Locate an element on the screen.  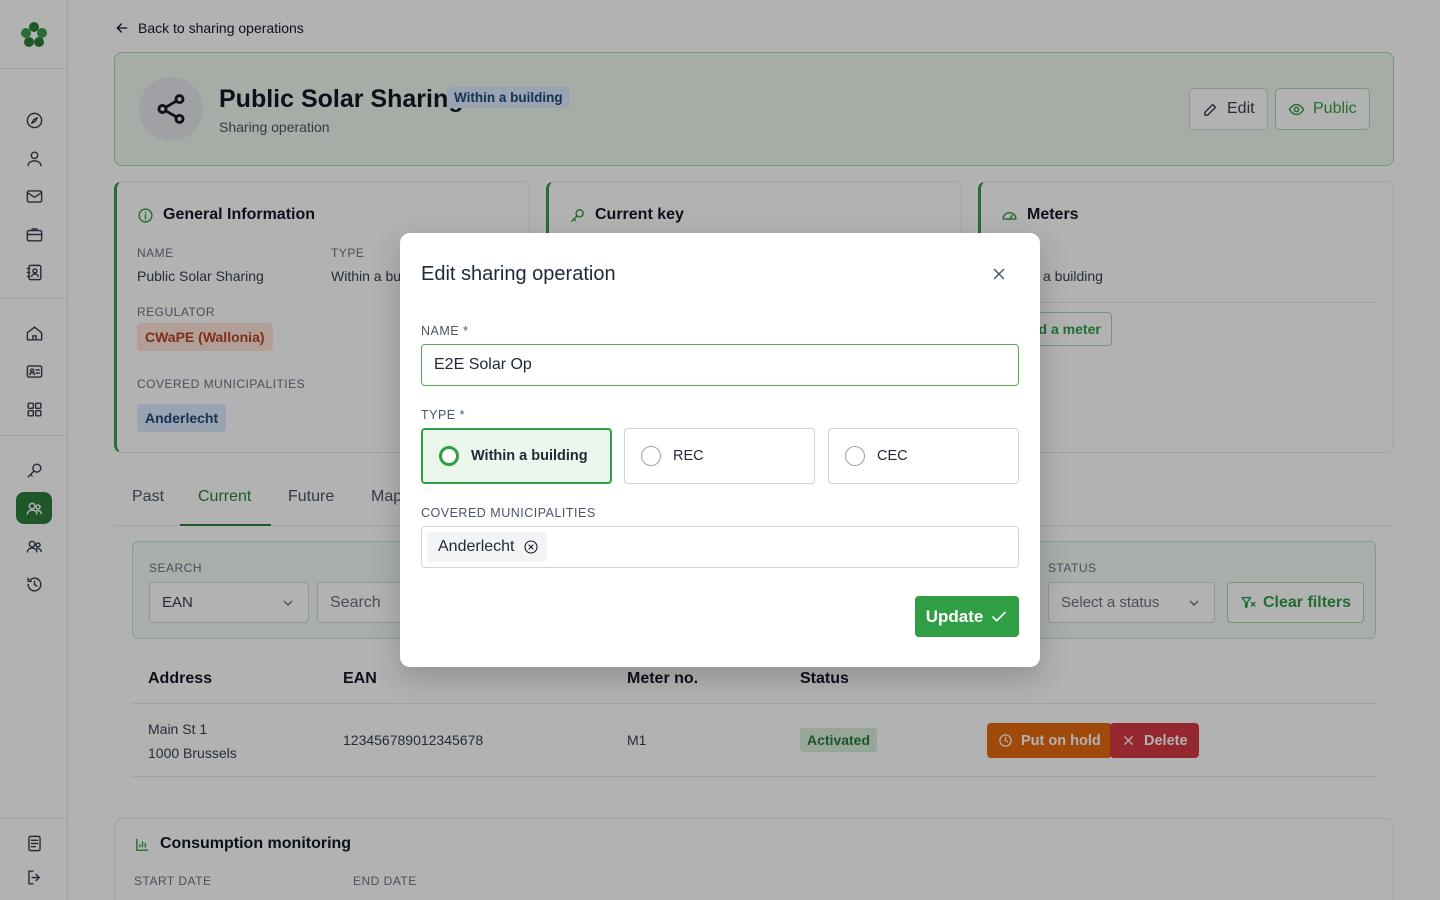
type-option-label: REC is located at coordinates (688, 456).